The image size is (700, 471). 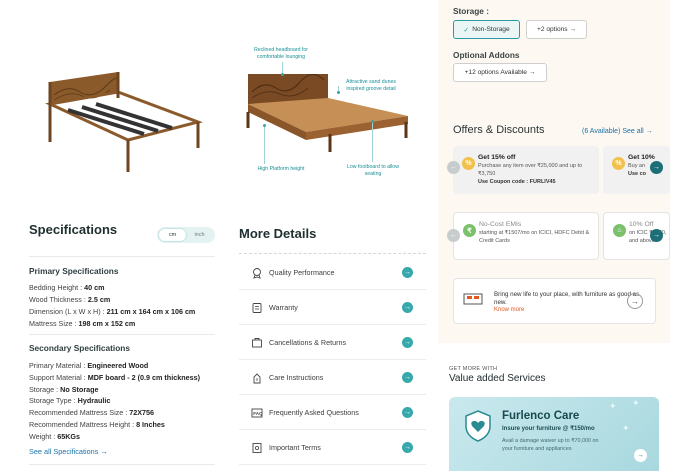 What do you see at coordinates (332, 308) in the screenshot?
I see `more-details-item-warranty: Warranty →` at bounding box center [332, 308].